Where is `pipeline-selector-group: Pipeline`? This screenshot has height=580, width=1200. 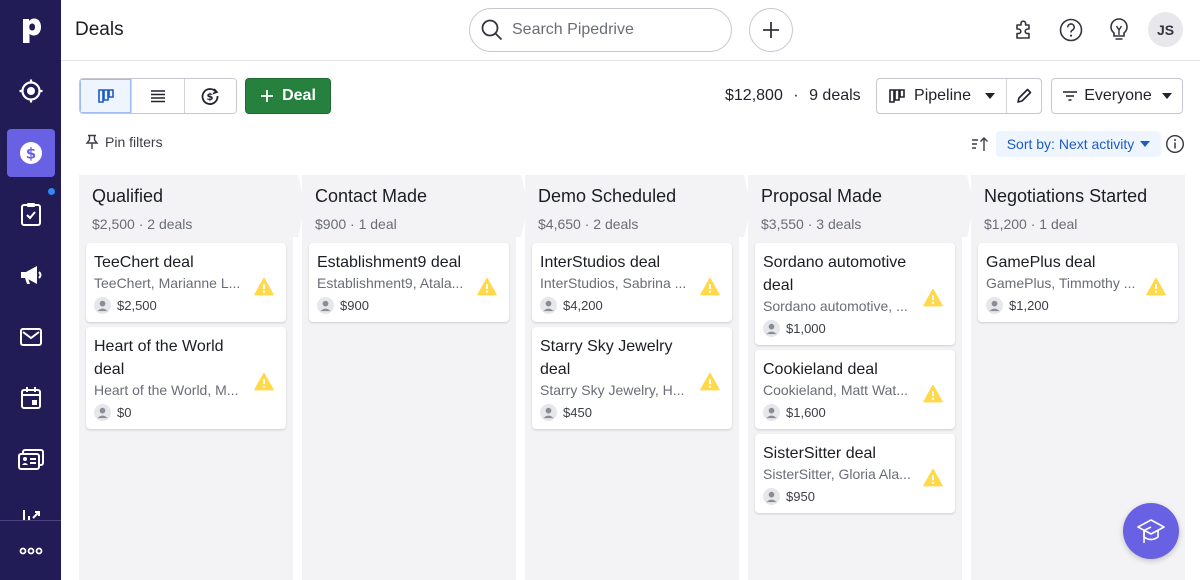
pipeline-selector-group: Pipeline is located at coordinates (959, 96).